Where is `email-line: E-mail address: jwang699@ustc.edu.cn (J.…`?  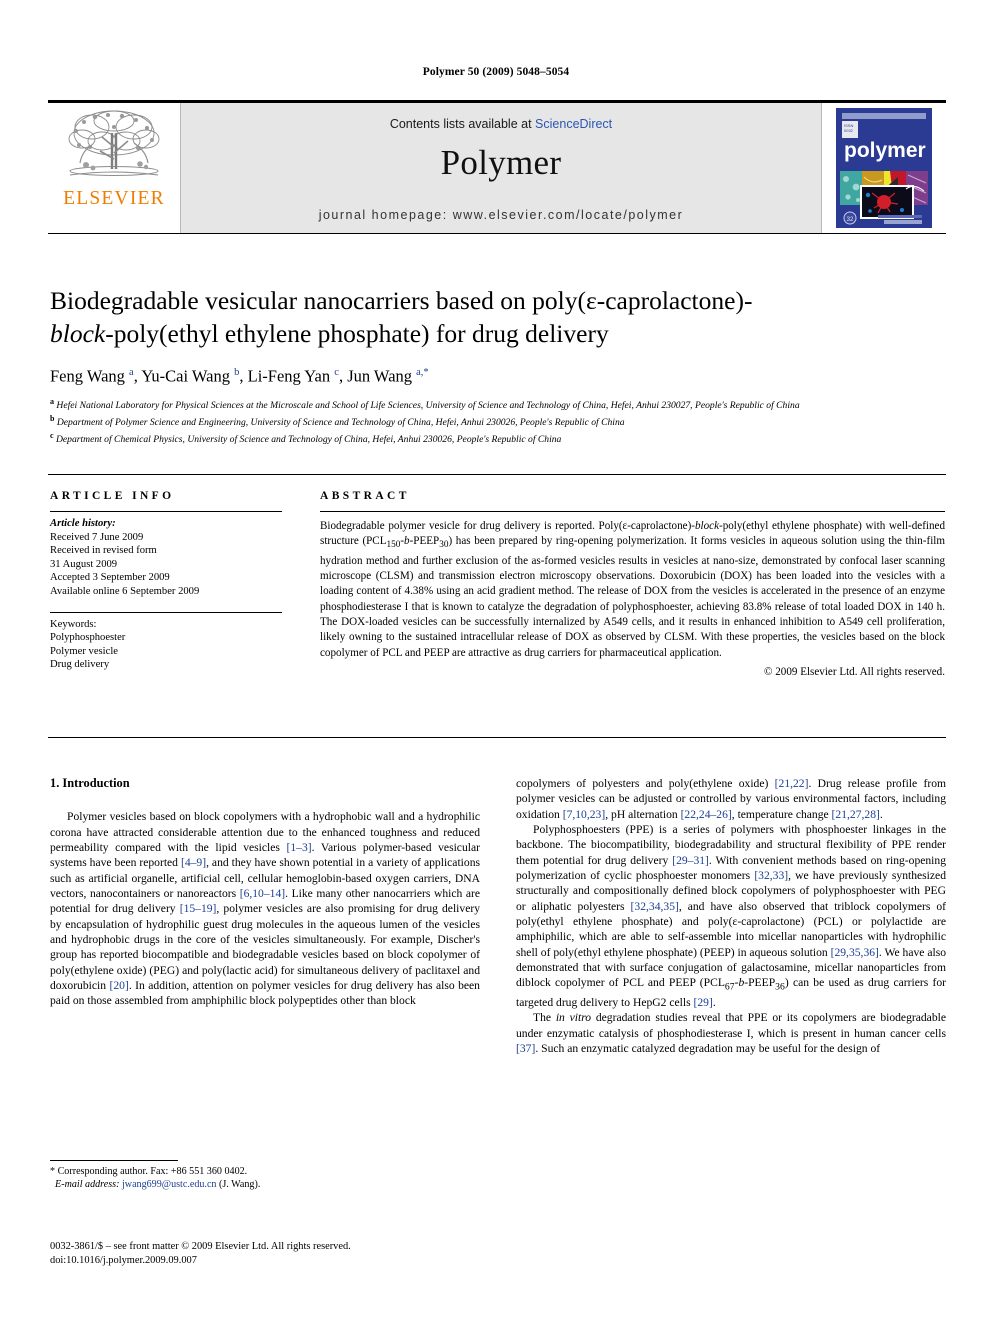
email-line: E-mail address: jwang699@ustc.edu.cn (J.… is located at coordinates (265, 1184).